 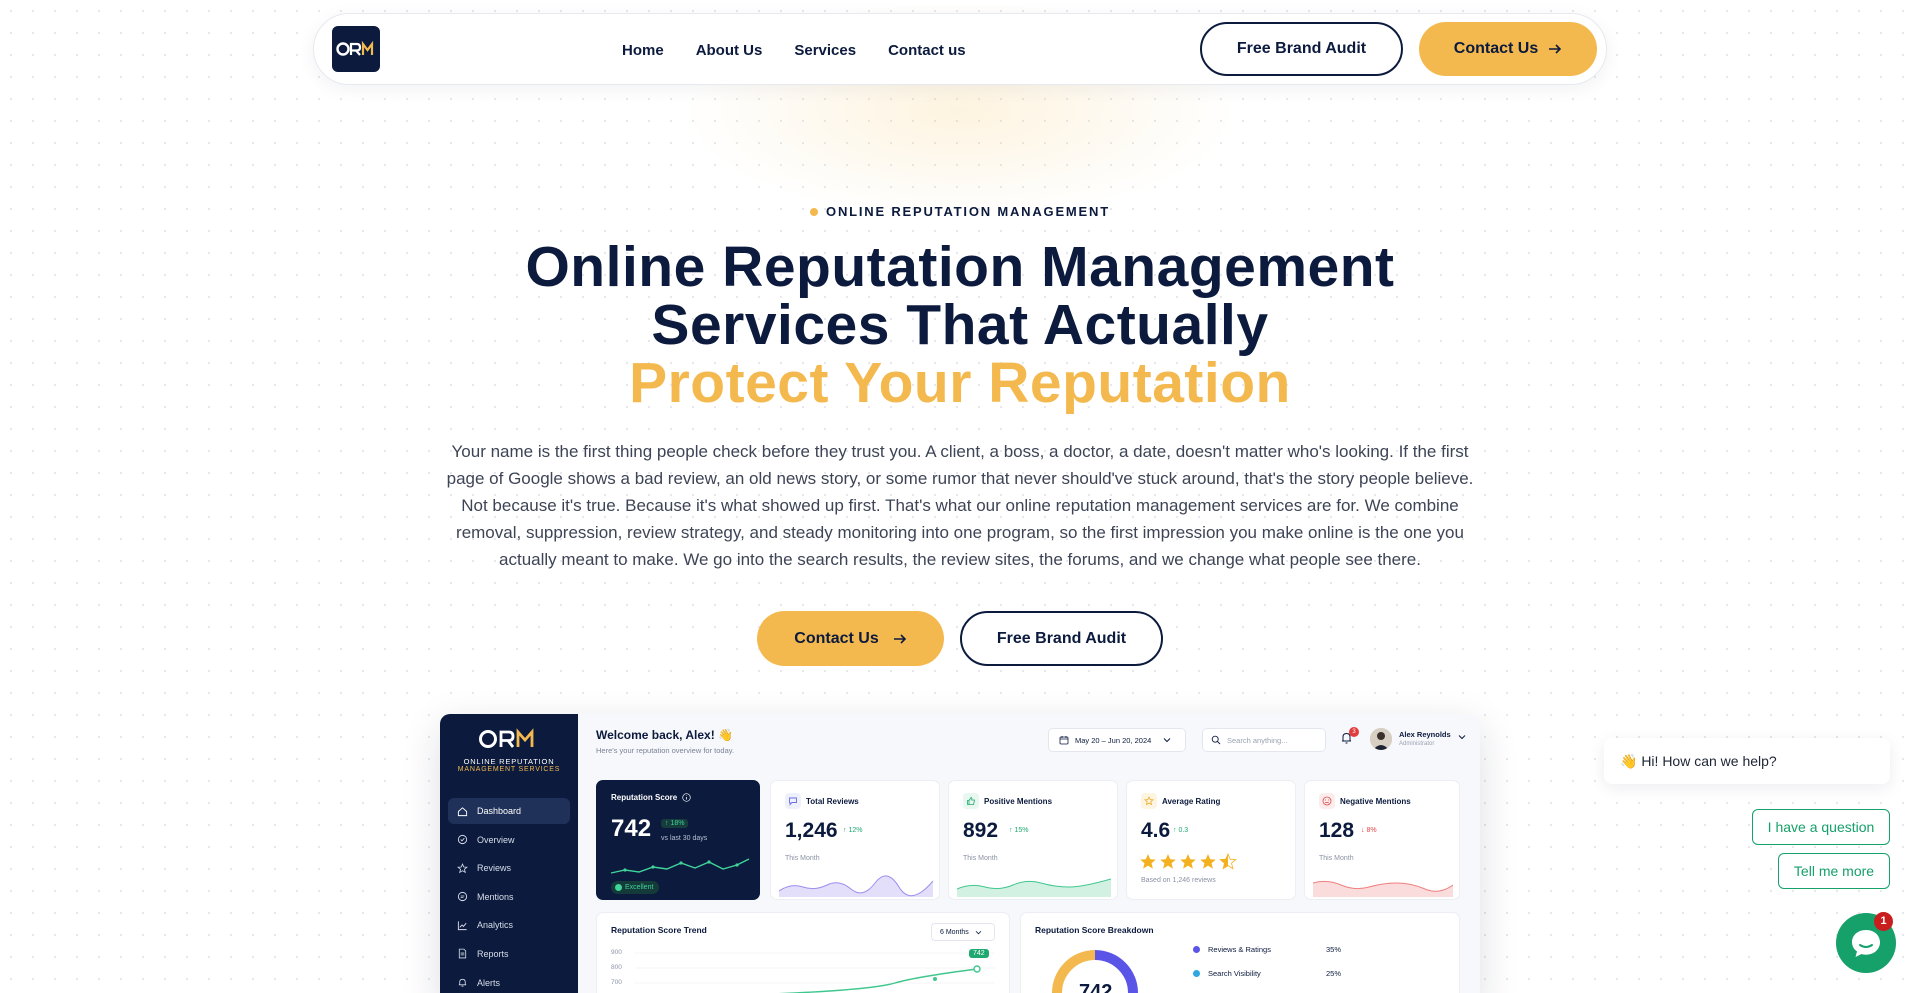 What do you see at coordinates (356, 49) in the screenshot?
I see `logo` at bounding box center [356, 49].